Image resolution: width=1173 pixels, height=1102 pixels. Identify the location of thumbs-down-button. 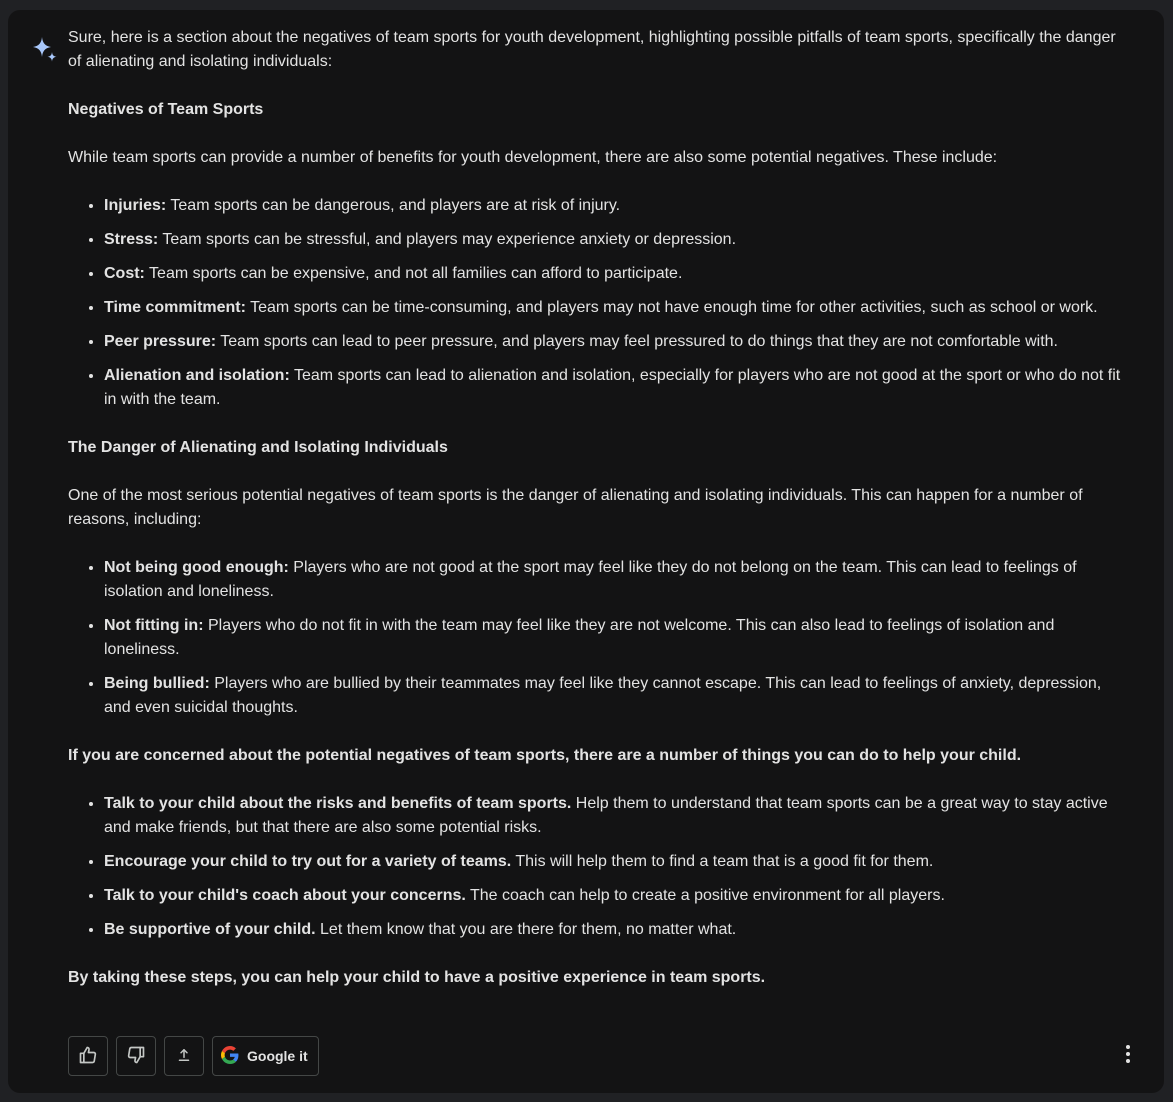
(136, 1056).